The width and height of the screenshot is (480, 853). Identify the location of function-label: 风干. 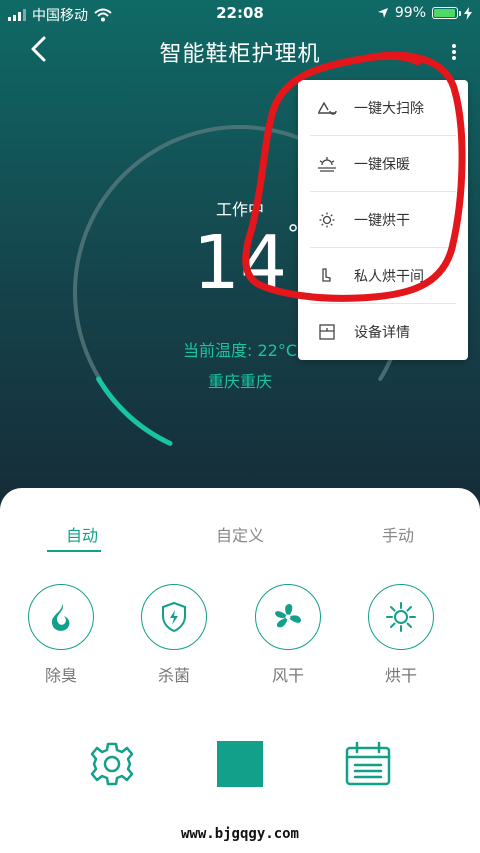
(287, 675).